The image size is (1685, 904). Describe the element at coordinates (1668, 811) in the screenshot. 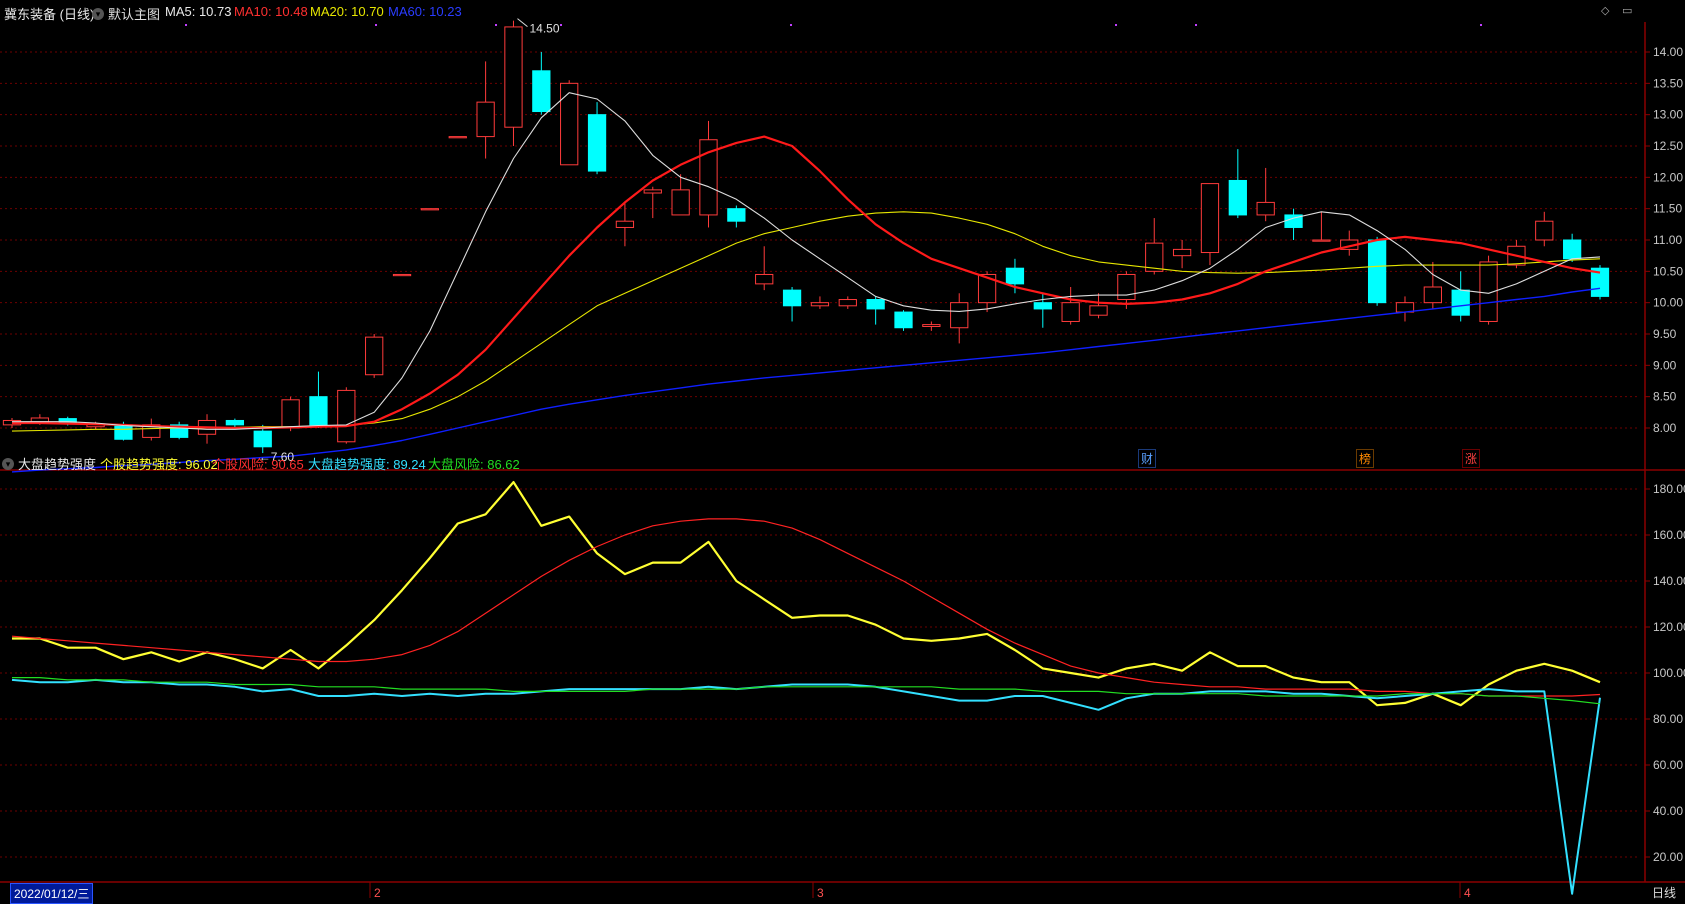

I see `indicator-tick-label: 40.00` at that location.